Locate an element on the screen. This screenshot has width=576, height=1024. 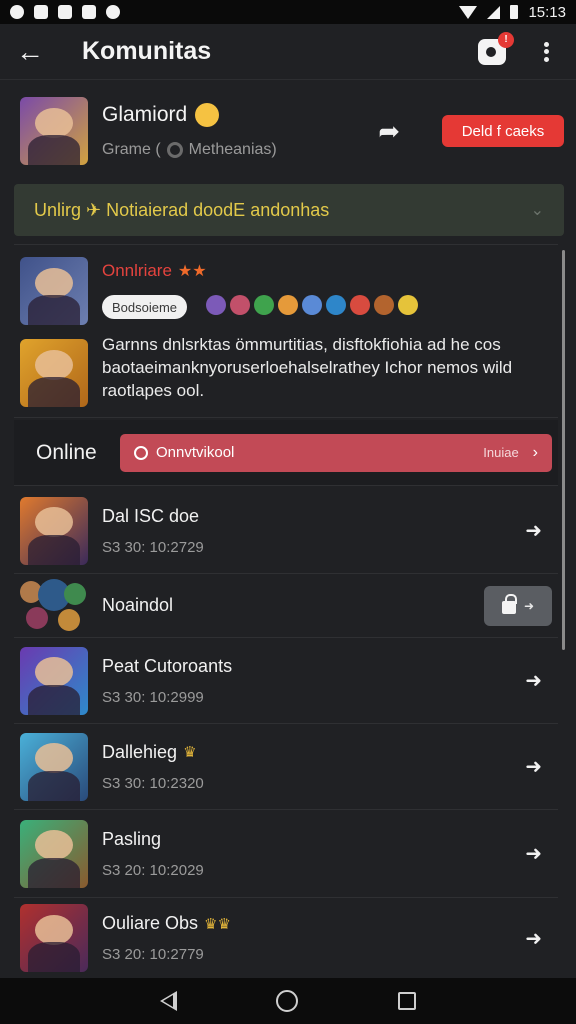
member-time: S3 30: 10:2999 is located at coordinates (153, 697).